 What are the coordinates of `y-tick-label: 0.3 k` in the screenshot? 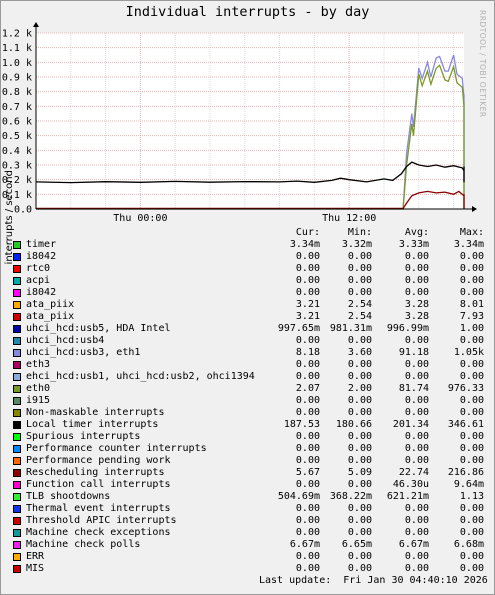 It's located at (17, 166).